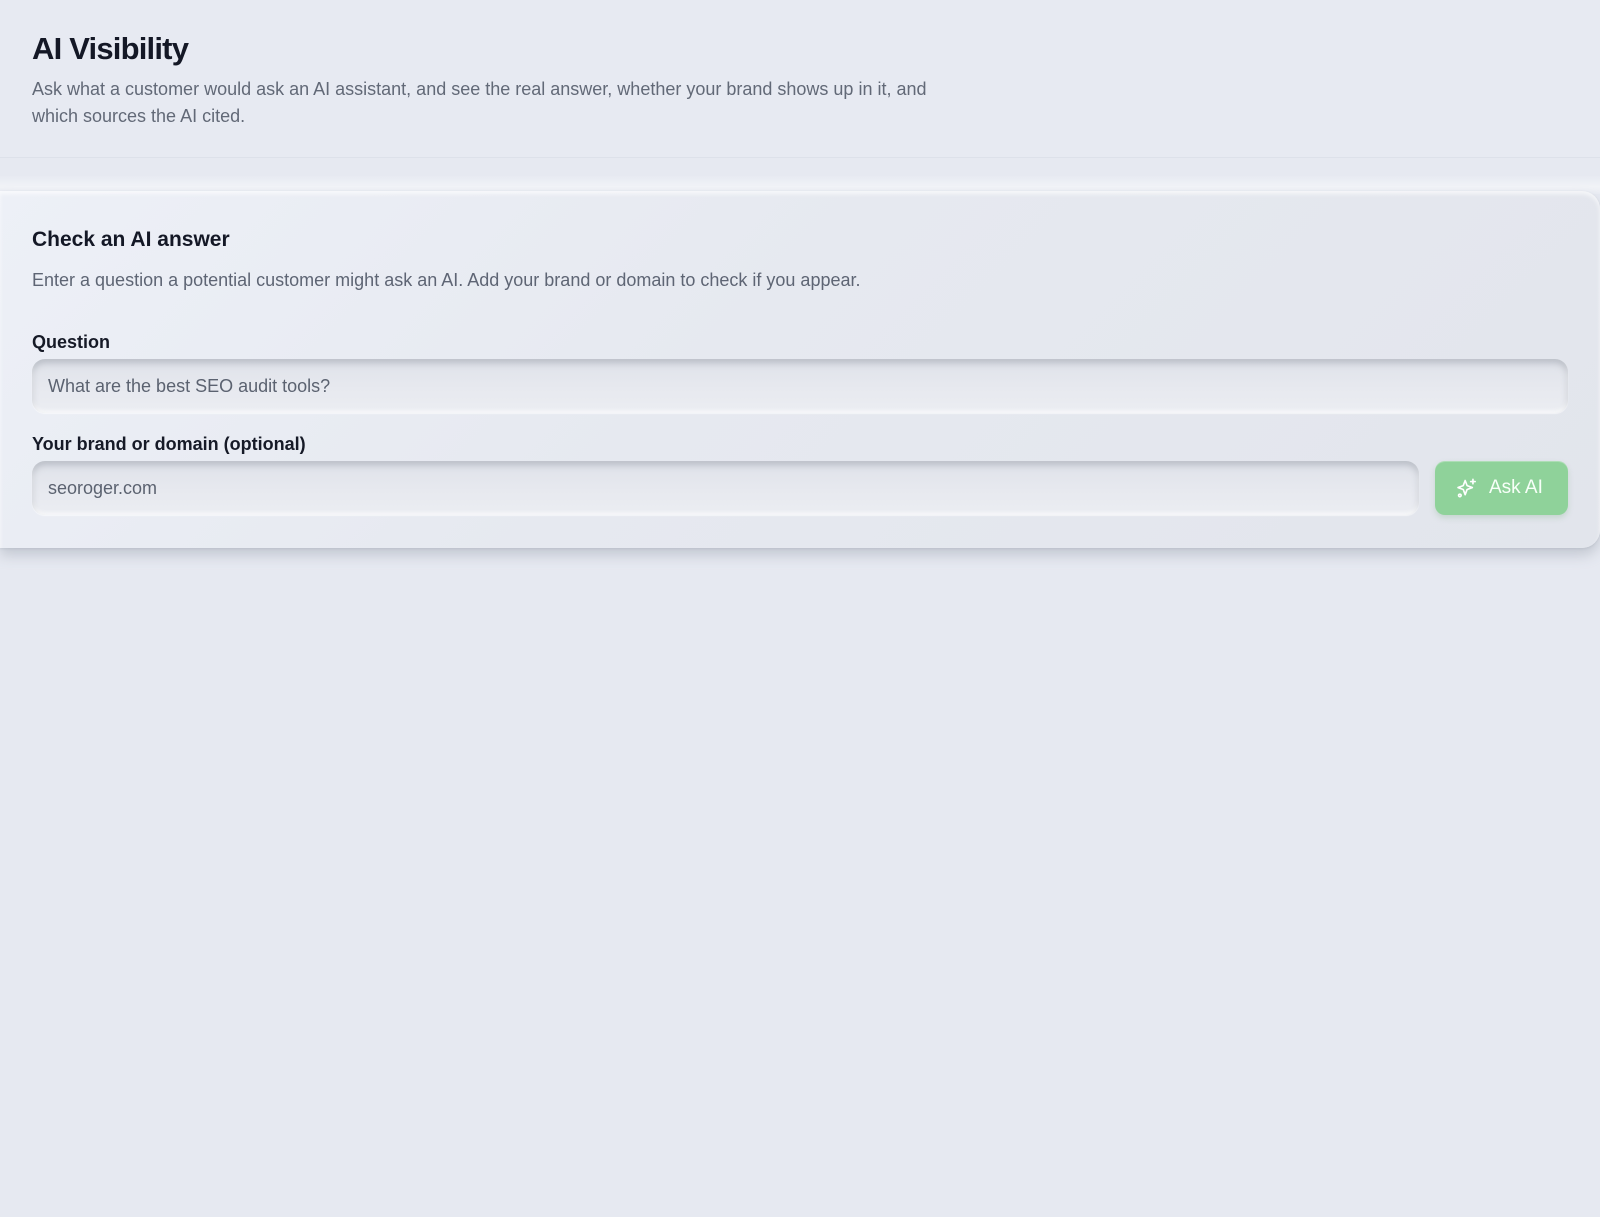 The width and height of the screenshot is (1600, 1217). I want to click on question-label: Question, so click(71, 342).